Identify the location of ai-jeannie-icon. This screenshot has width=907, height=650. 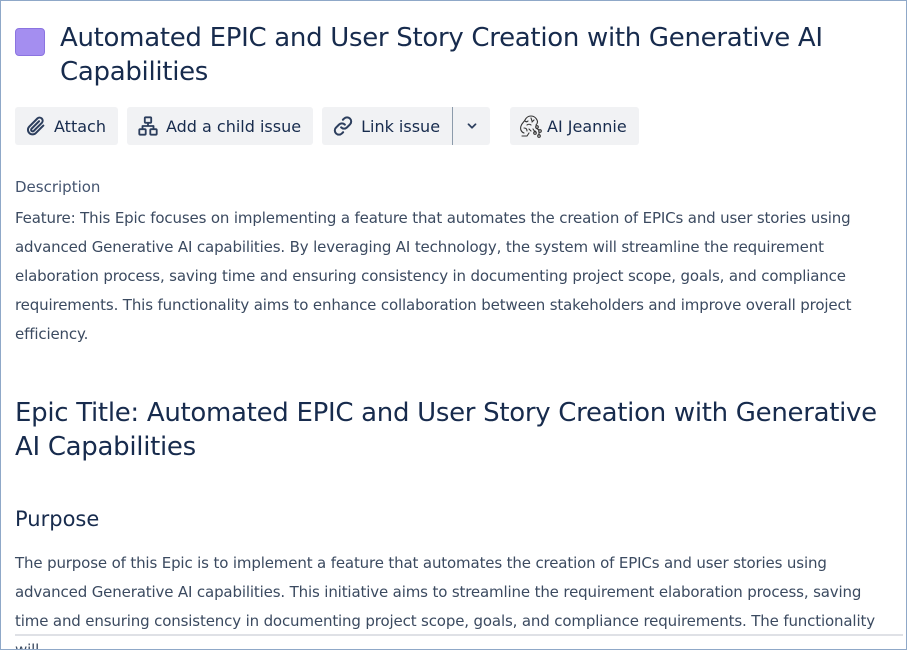
(531, 126).